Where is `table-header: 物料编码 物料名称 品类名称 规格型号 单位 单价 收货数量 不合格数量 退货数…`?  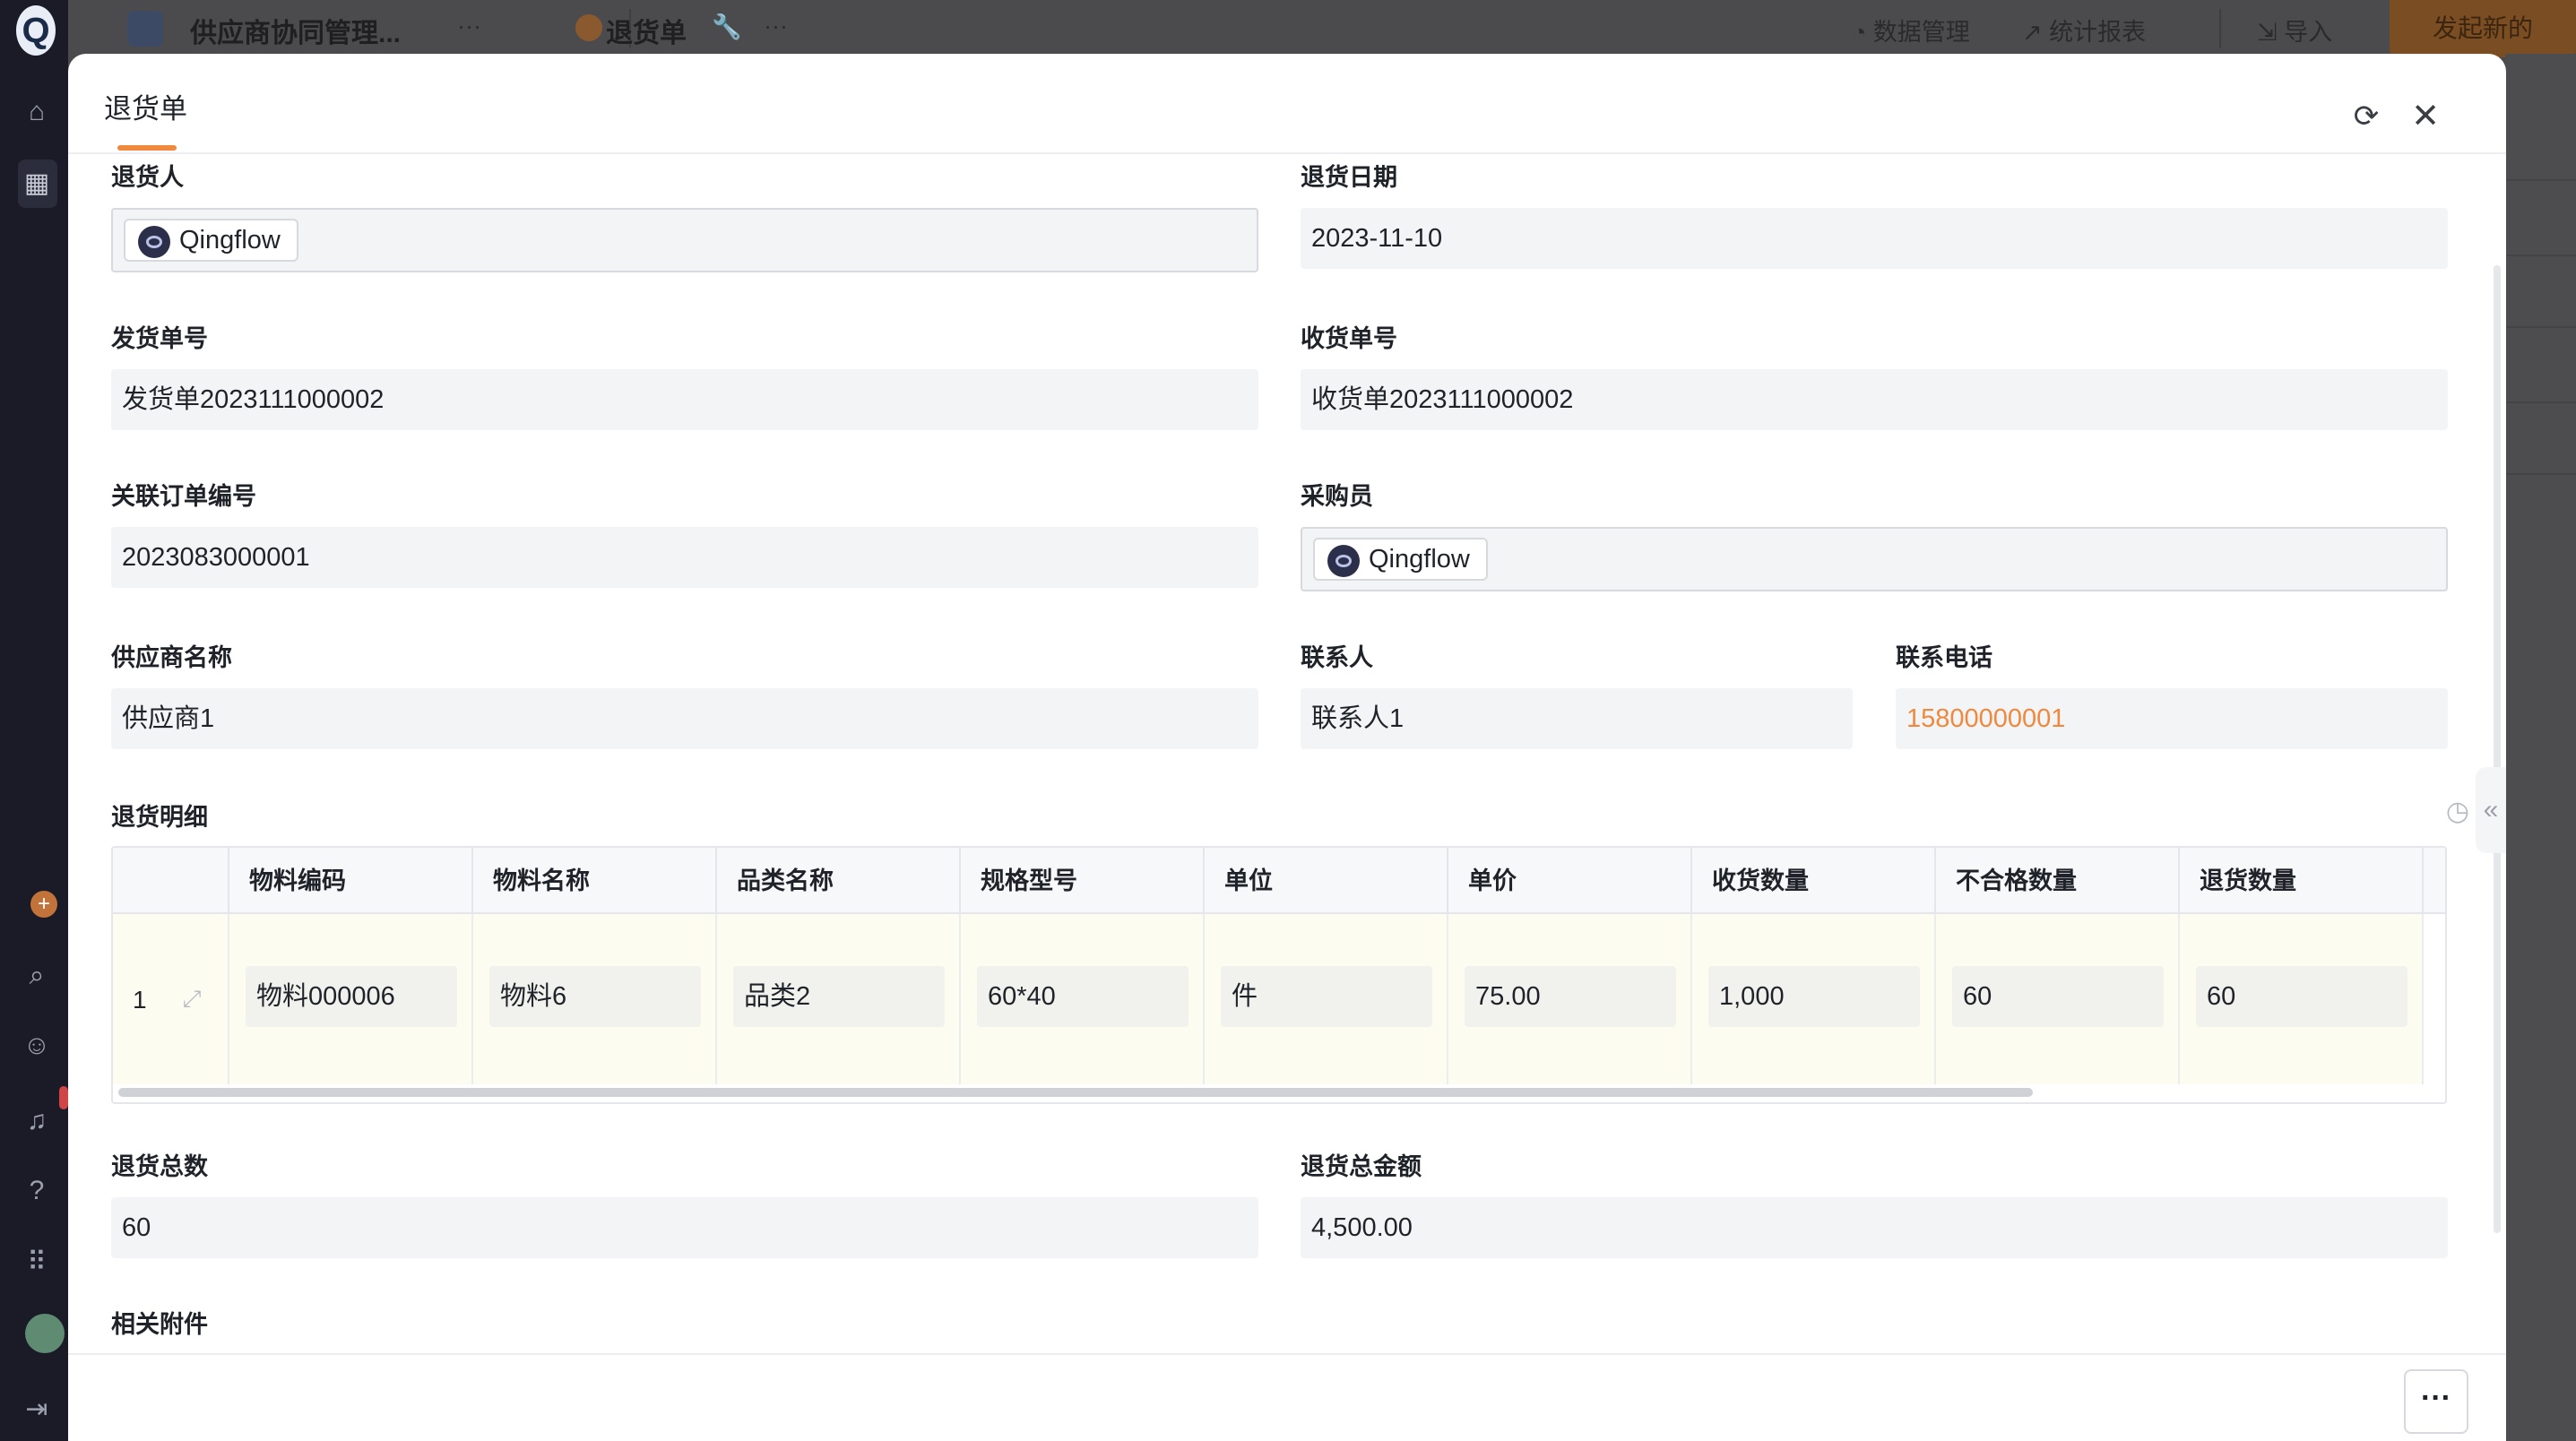 table-header: 物料编码 物料名称 品类名称 规格型号 单位 单价 收货数量 不合格数量 退货数… is located at coordinates (1279, 881).